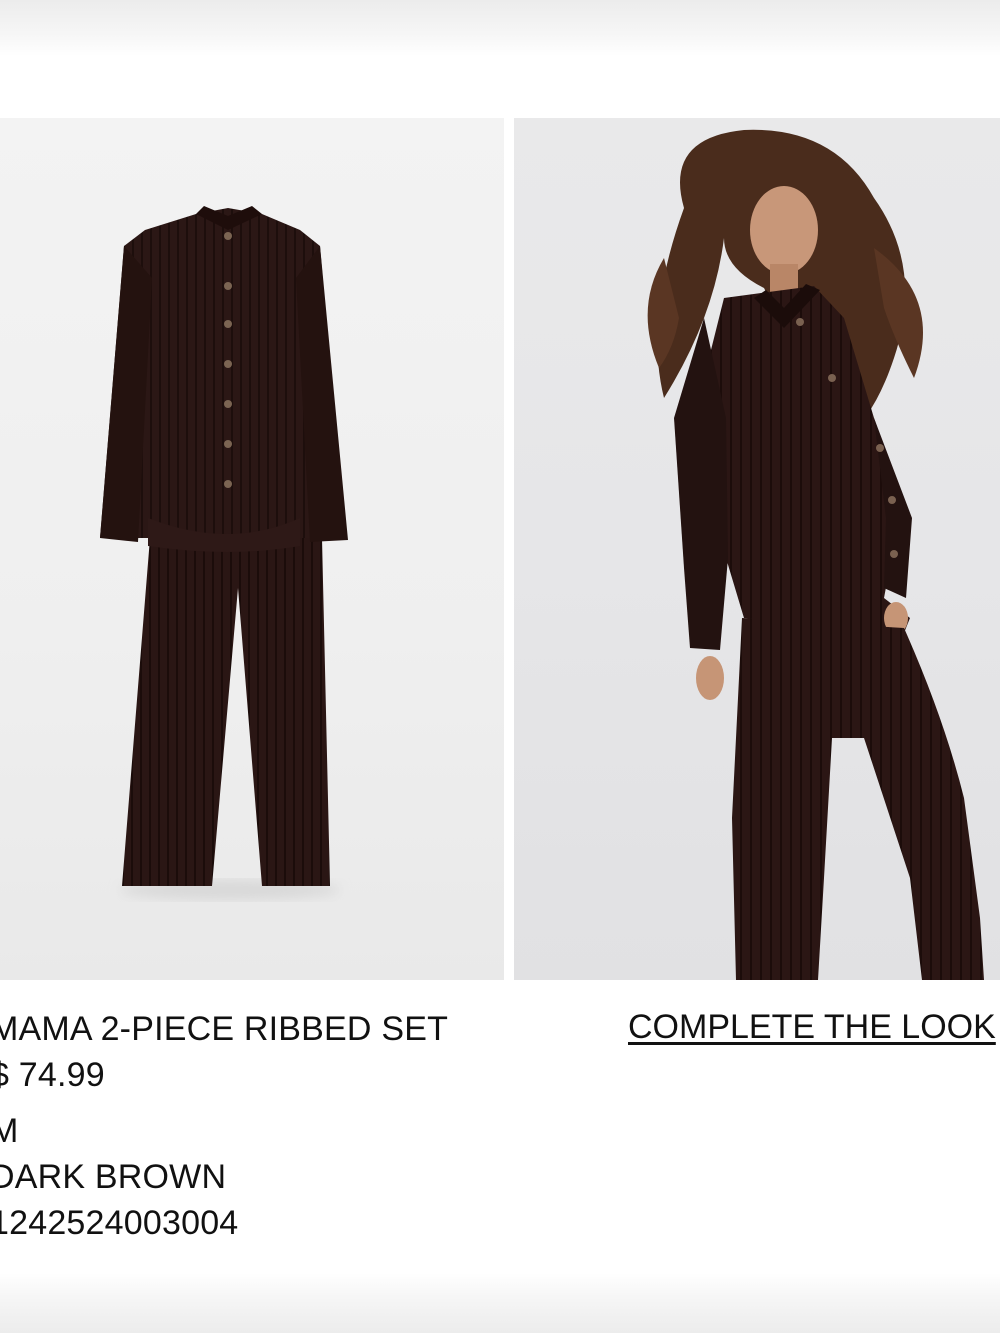  I want to click on product-article-number: 1242524003004, so click(119, 1223).